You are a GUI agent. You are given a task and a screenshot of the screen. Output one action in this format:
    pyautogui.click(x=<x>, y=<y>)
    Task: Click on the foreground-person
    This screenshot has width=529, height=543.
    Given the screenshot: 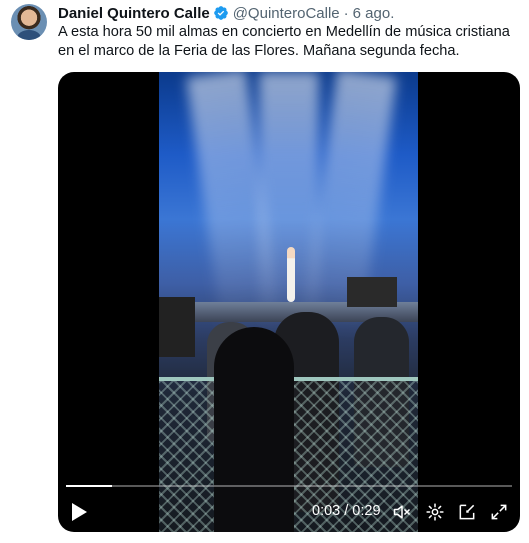 What is the action you would take?
    pyautogui.click(x=254, y=429)
    